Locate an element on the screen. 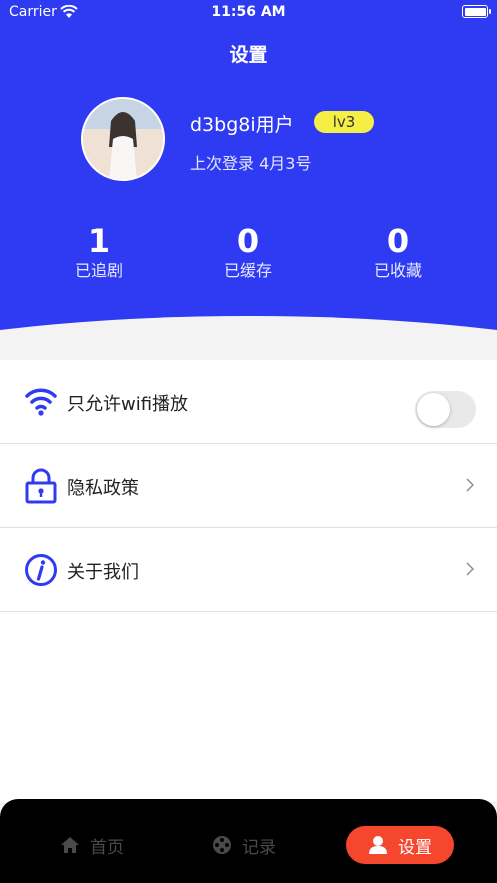 The width and height of the screenshot is (497, 883). avatar is located at coordinates (123, 139).